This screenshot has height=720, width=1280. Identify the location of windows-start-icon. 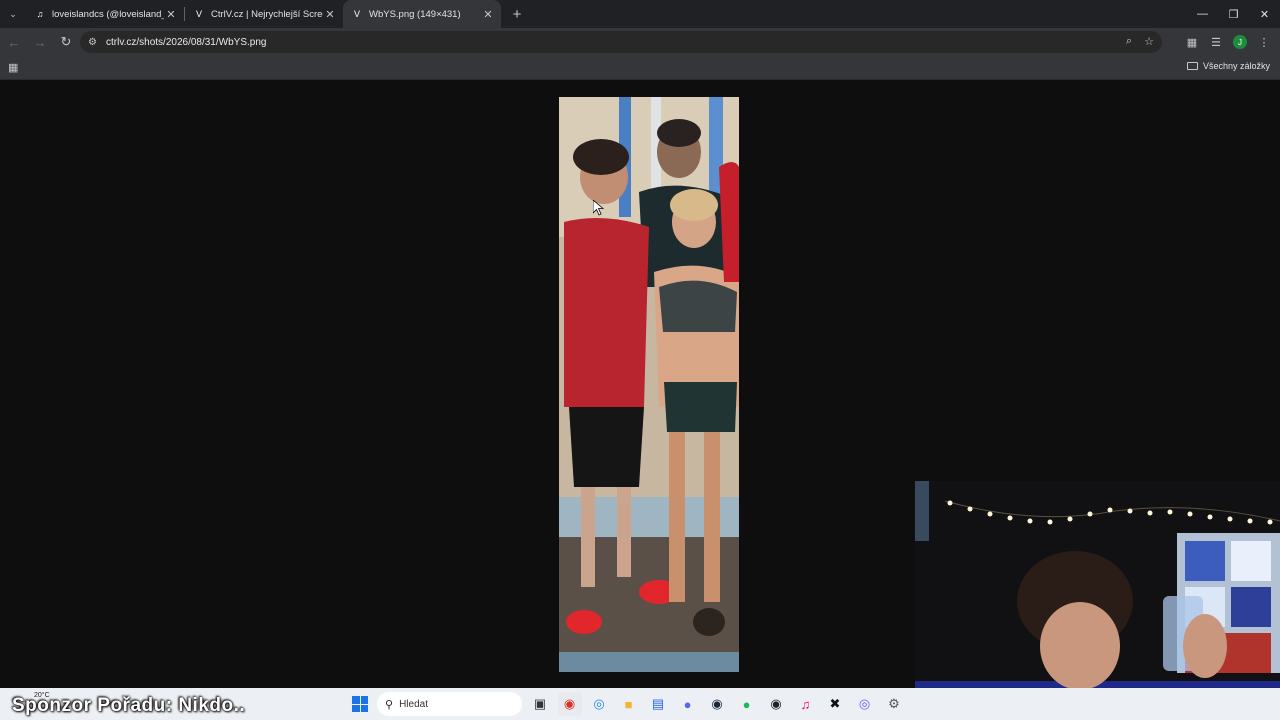
(360, 704).